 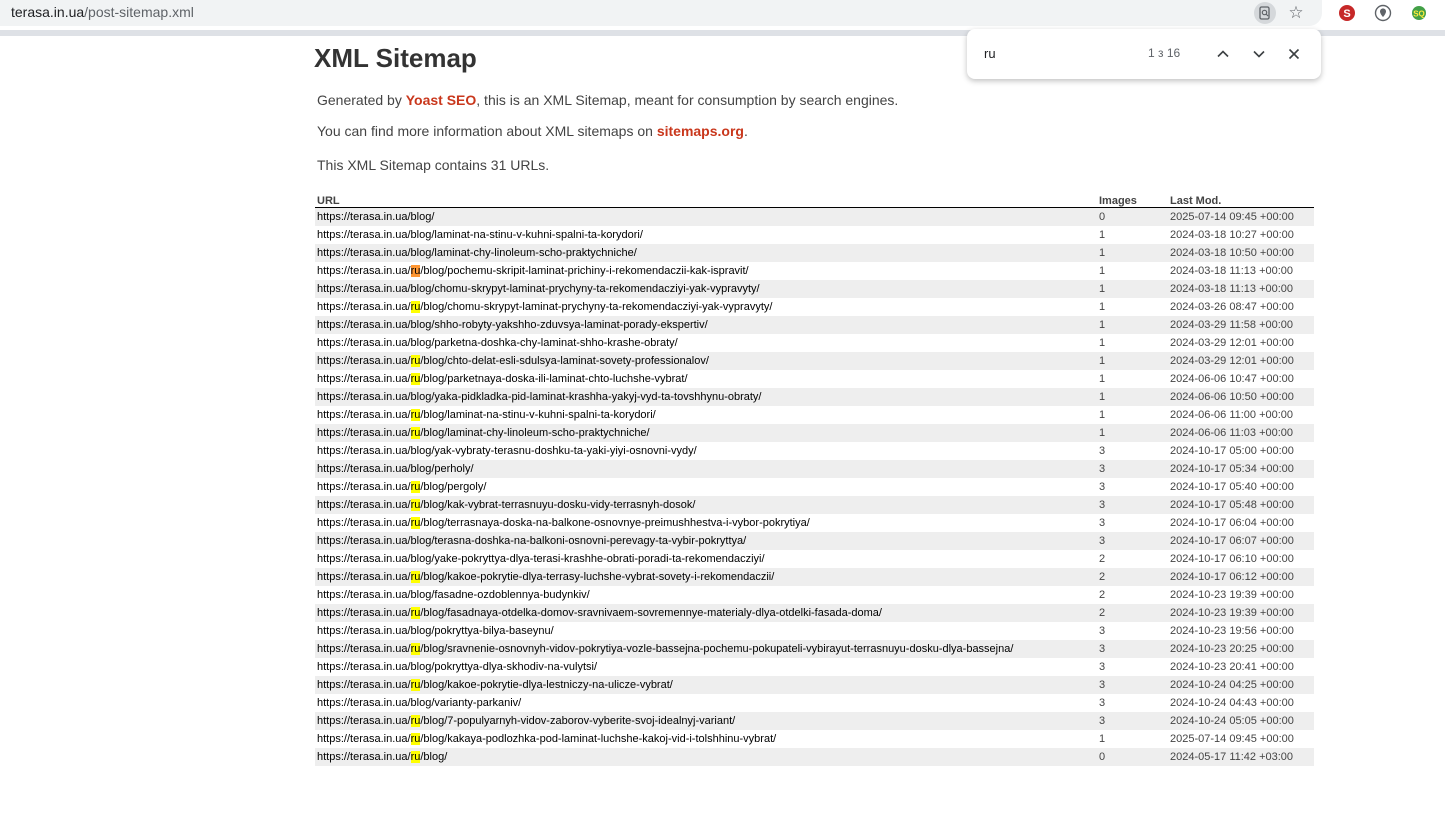 What do you see at coordinates (1241, 757) in the screenshot?
I see `lastmod-cell: 2024-05-17 11:42 +03:00` at bounding box center [1241, 757].